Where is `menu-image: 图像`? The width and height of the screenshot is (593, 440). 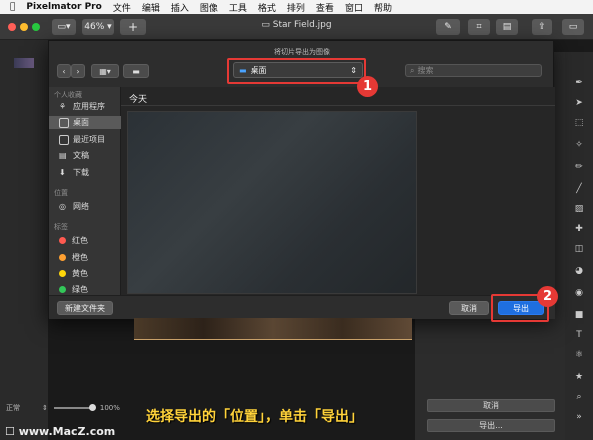 menu-image: 图像 is located at coordinates (209, 7).